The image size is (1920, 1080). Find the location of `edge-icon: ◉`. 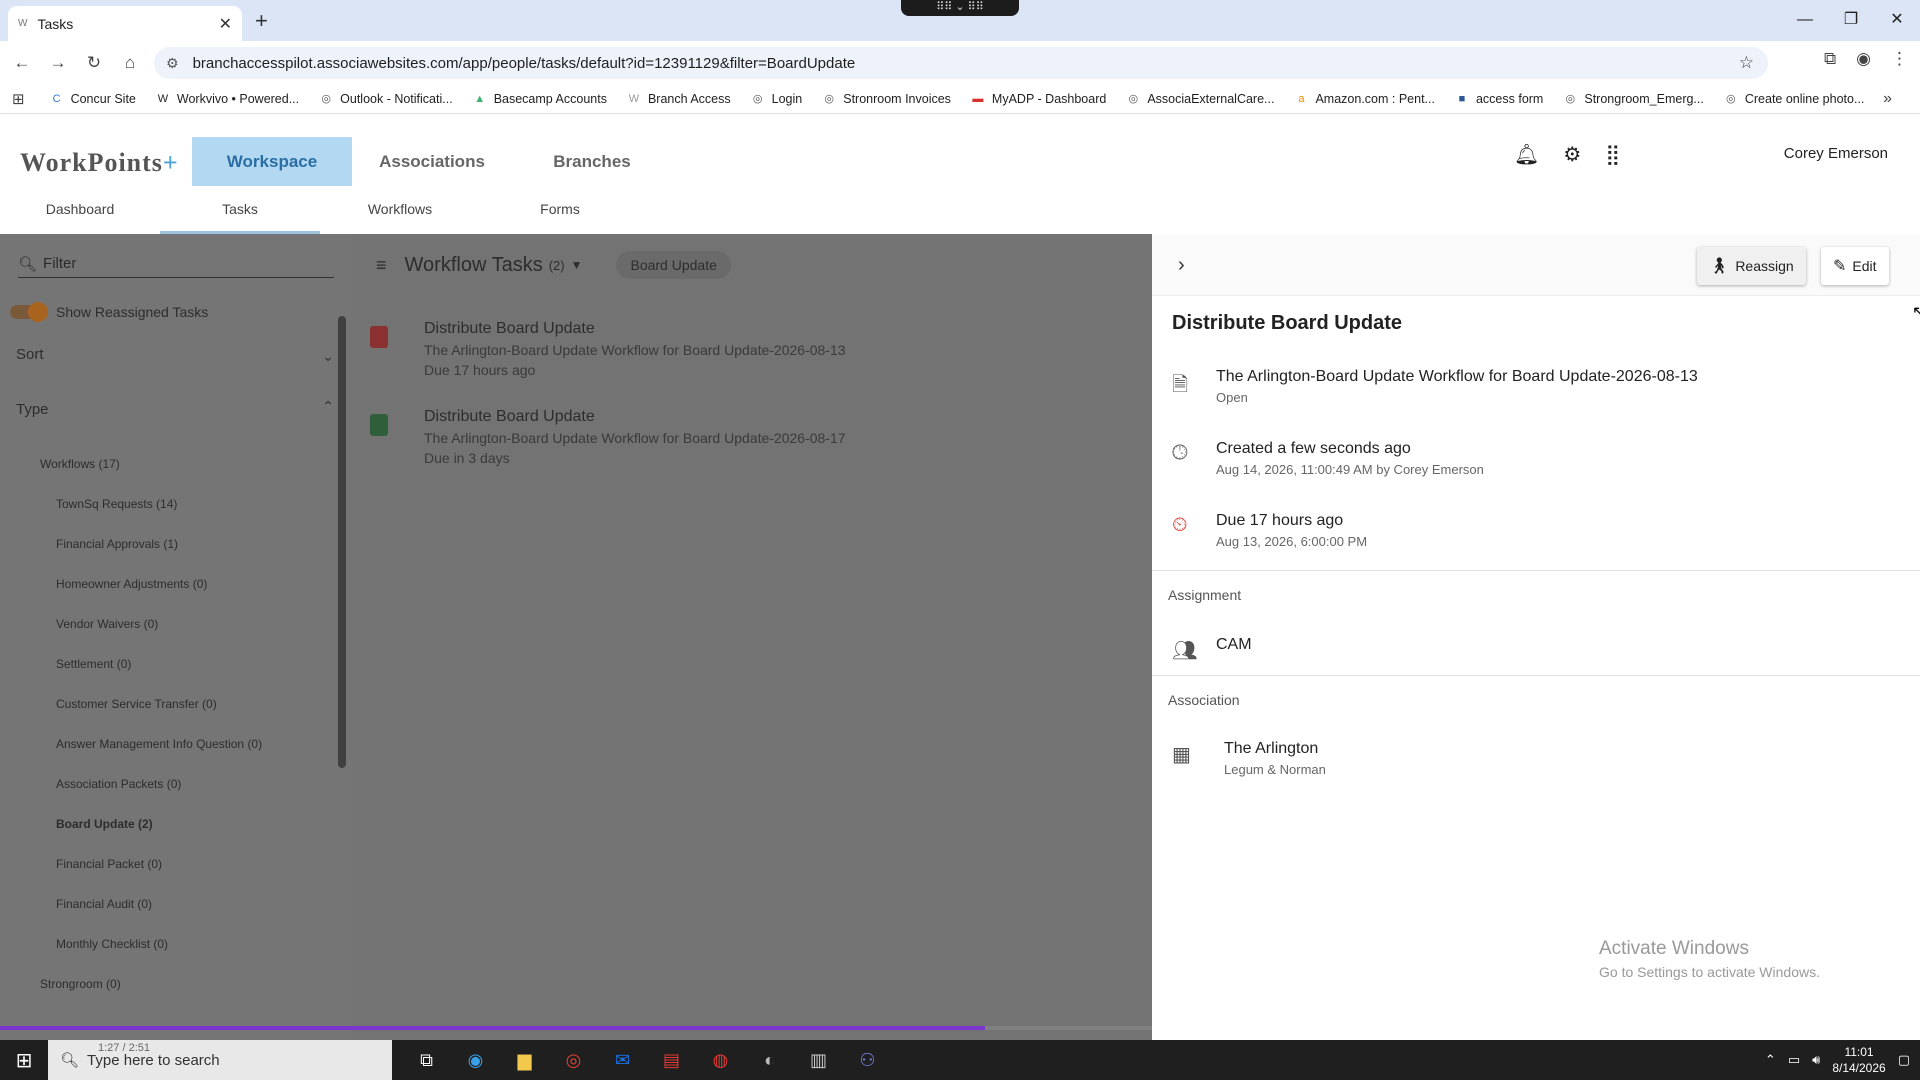

edge-icon: ◉ is located at coordinates (475, 1060).